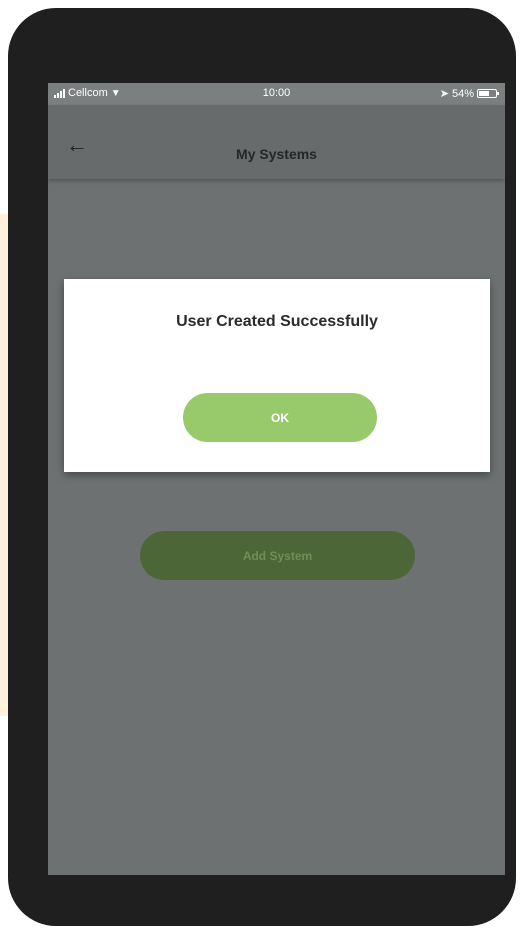  Describe the element at coordinates (462, 93) in the screenshot. I see `battery-percent: 54%` at that location.